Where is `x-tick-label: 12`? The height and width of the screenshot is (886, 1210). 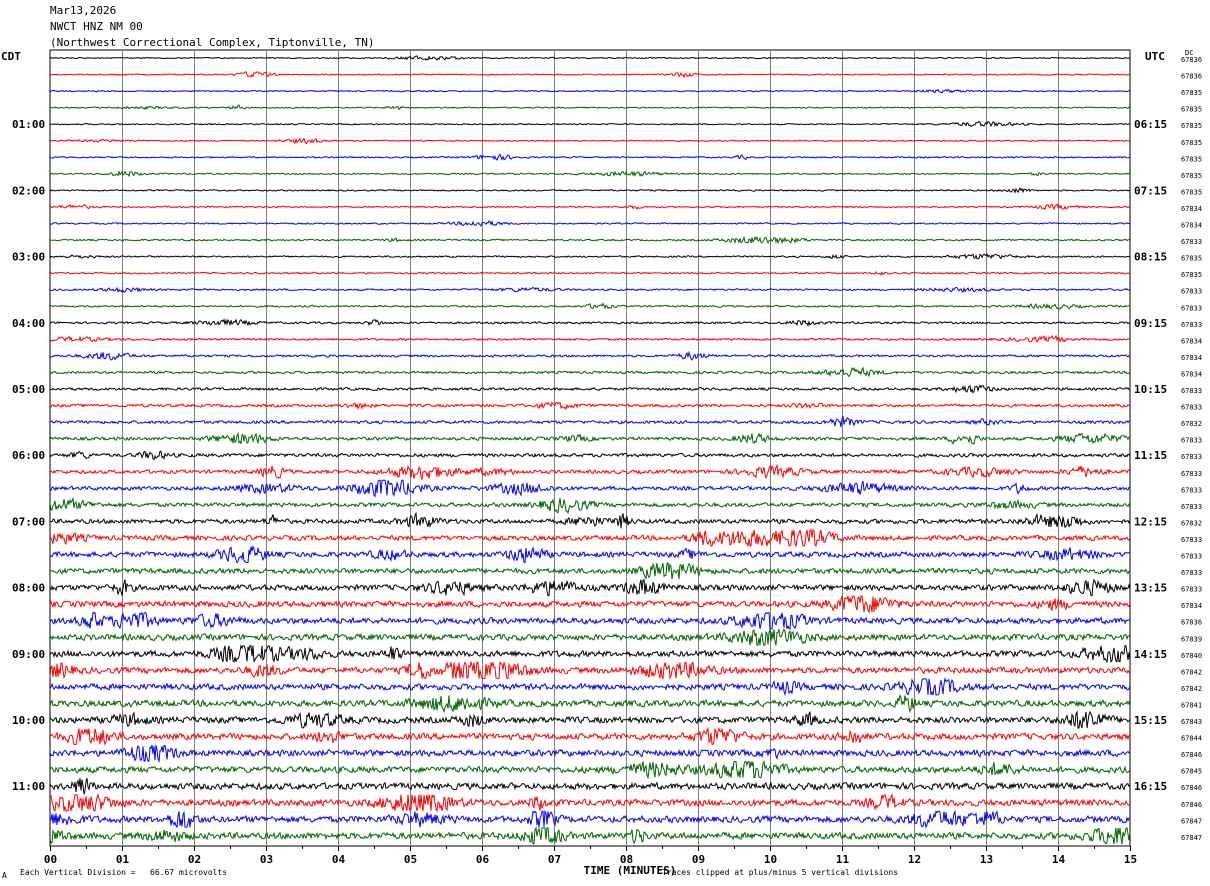
x-tick-label: 12 is located at coordinates (914, 859).